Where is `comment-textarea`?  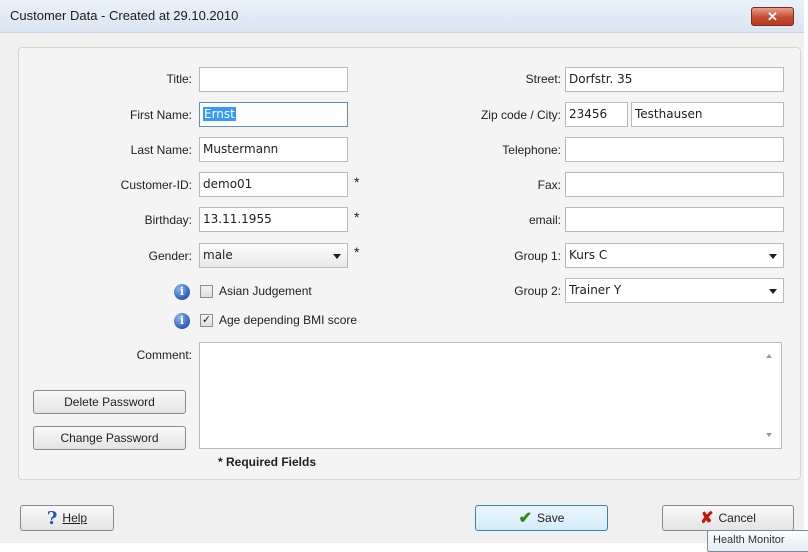
comment-textarea is located at coordinates (490, 395).